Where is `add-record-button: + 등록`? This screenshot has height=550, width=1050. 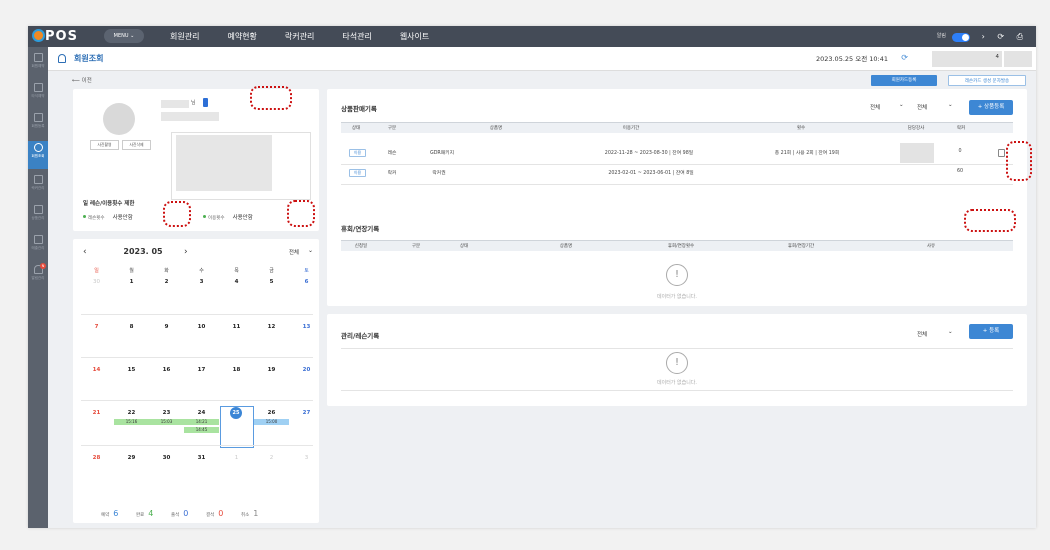
add-record-button: + 등록 is located at coordinates (991, 331).